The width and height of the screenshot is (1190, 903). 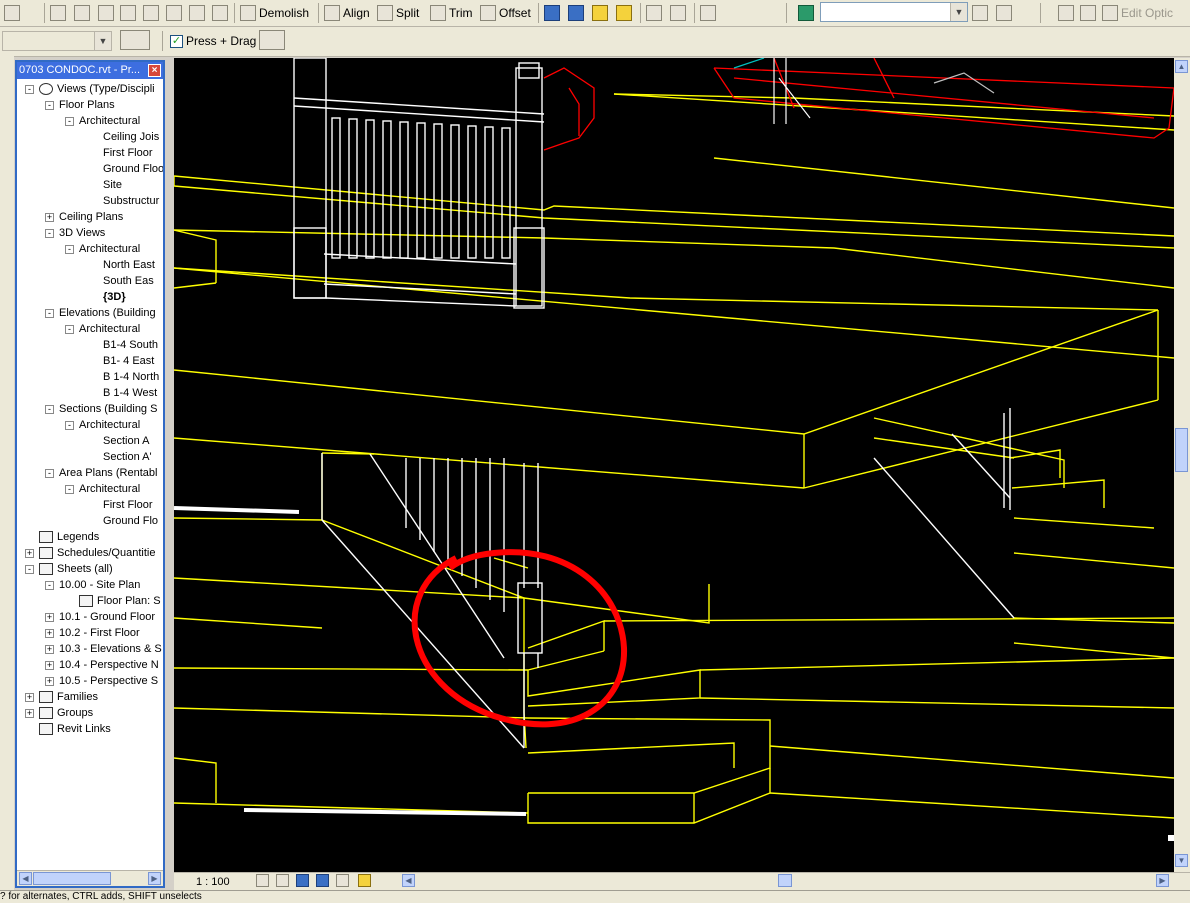 I want to click on browser-tree-item: - Area Plans (Rentabl, so click(x=90, y=473).